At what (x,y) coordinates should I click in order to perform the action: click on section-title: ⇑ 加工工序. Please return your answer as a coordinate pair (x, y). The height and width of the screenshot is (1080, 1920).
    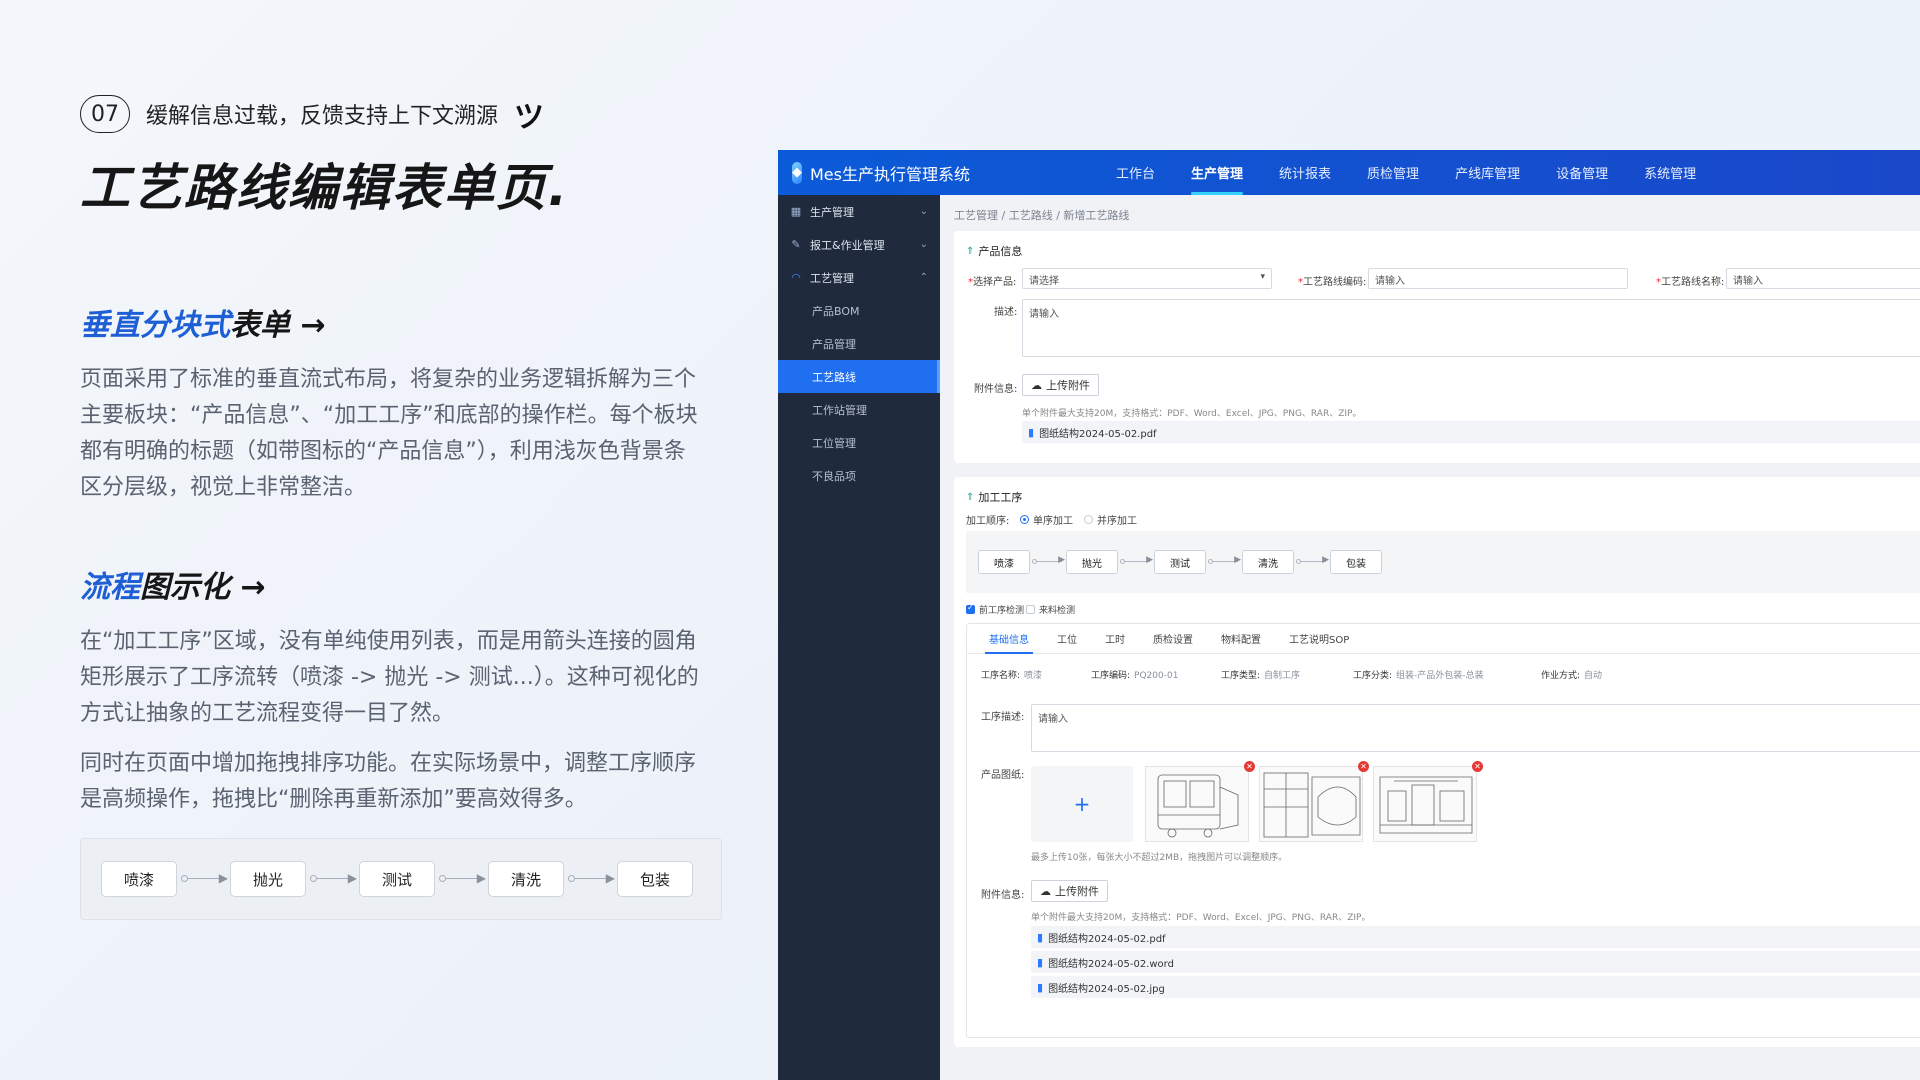
    Looking at the image, I should click on (994, 497).